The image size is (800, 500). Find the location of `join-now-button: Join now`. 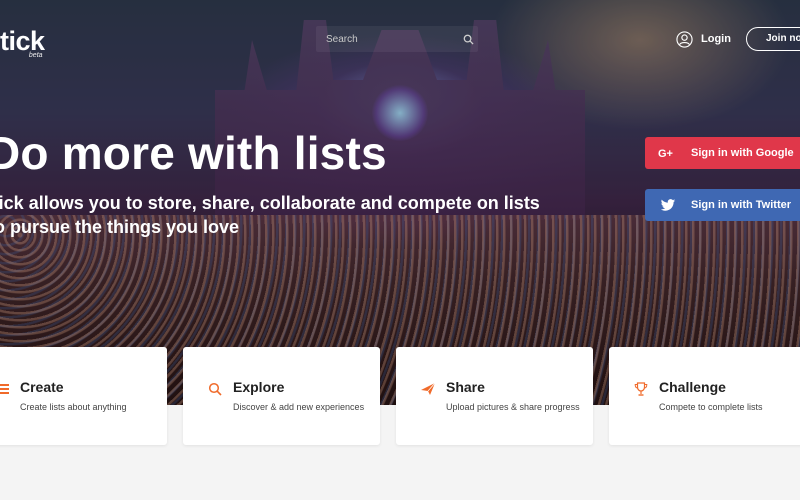

join-now-button: Join now is located at coordinates (773, 39).